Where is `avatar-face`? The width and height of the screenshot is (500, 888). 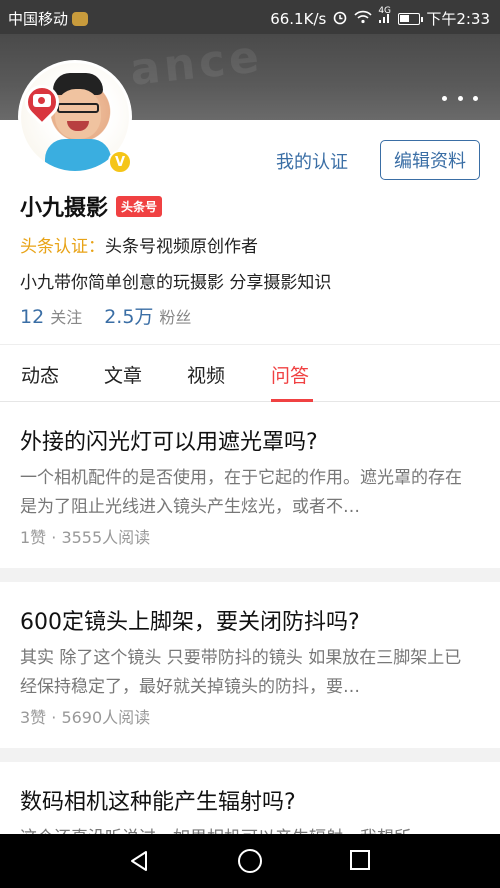 avatar-face is located at coordinates (78, 114).